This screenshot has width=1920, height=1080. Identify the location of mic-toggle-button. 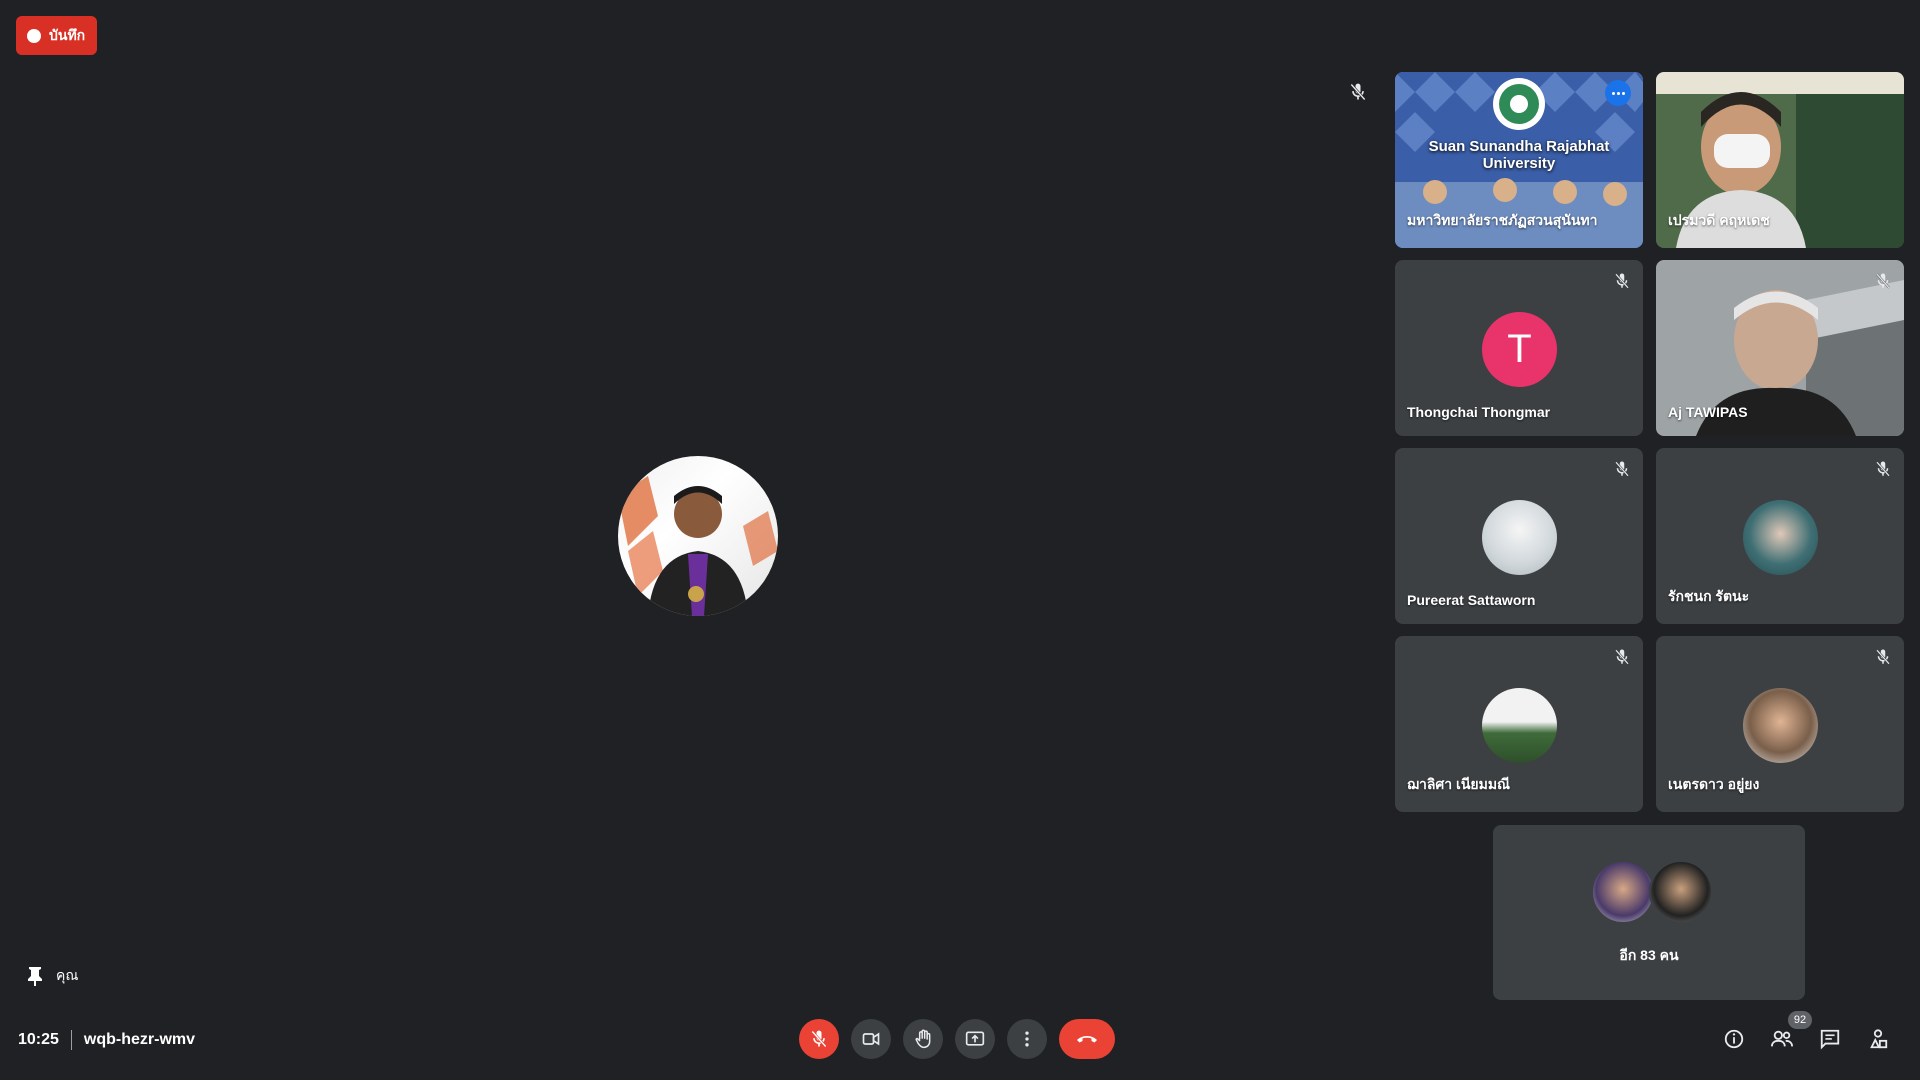
(819, 1039).